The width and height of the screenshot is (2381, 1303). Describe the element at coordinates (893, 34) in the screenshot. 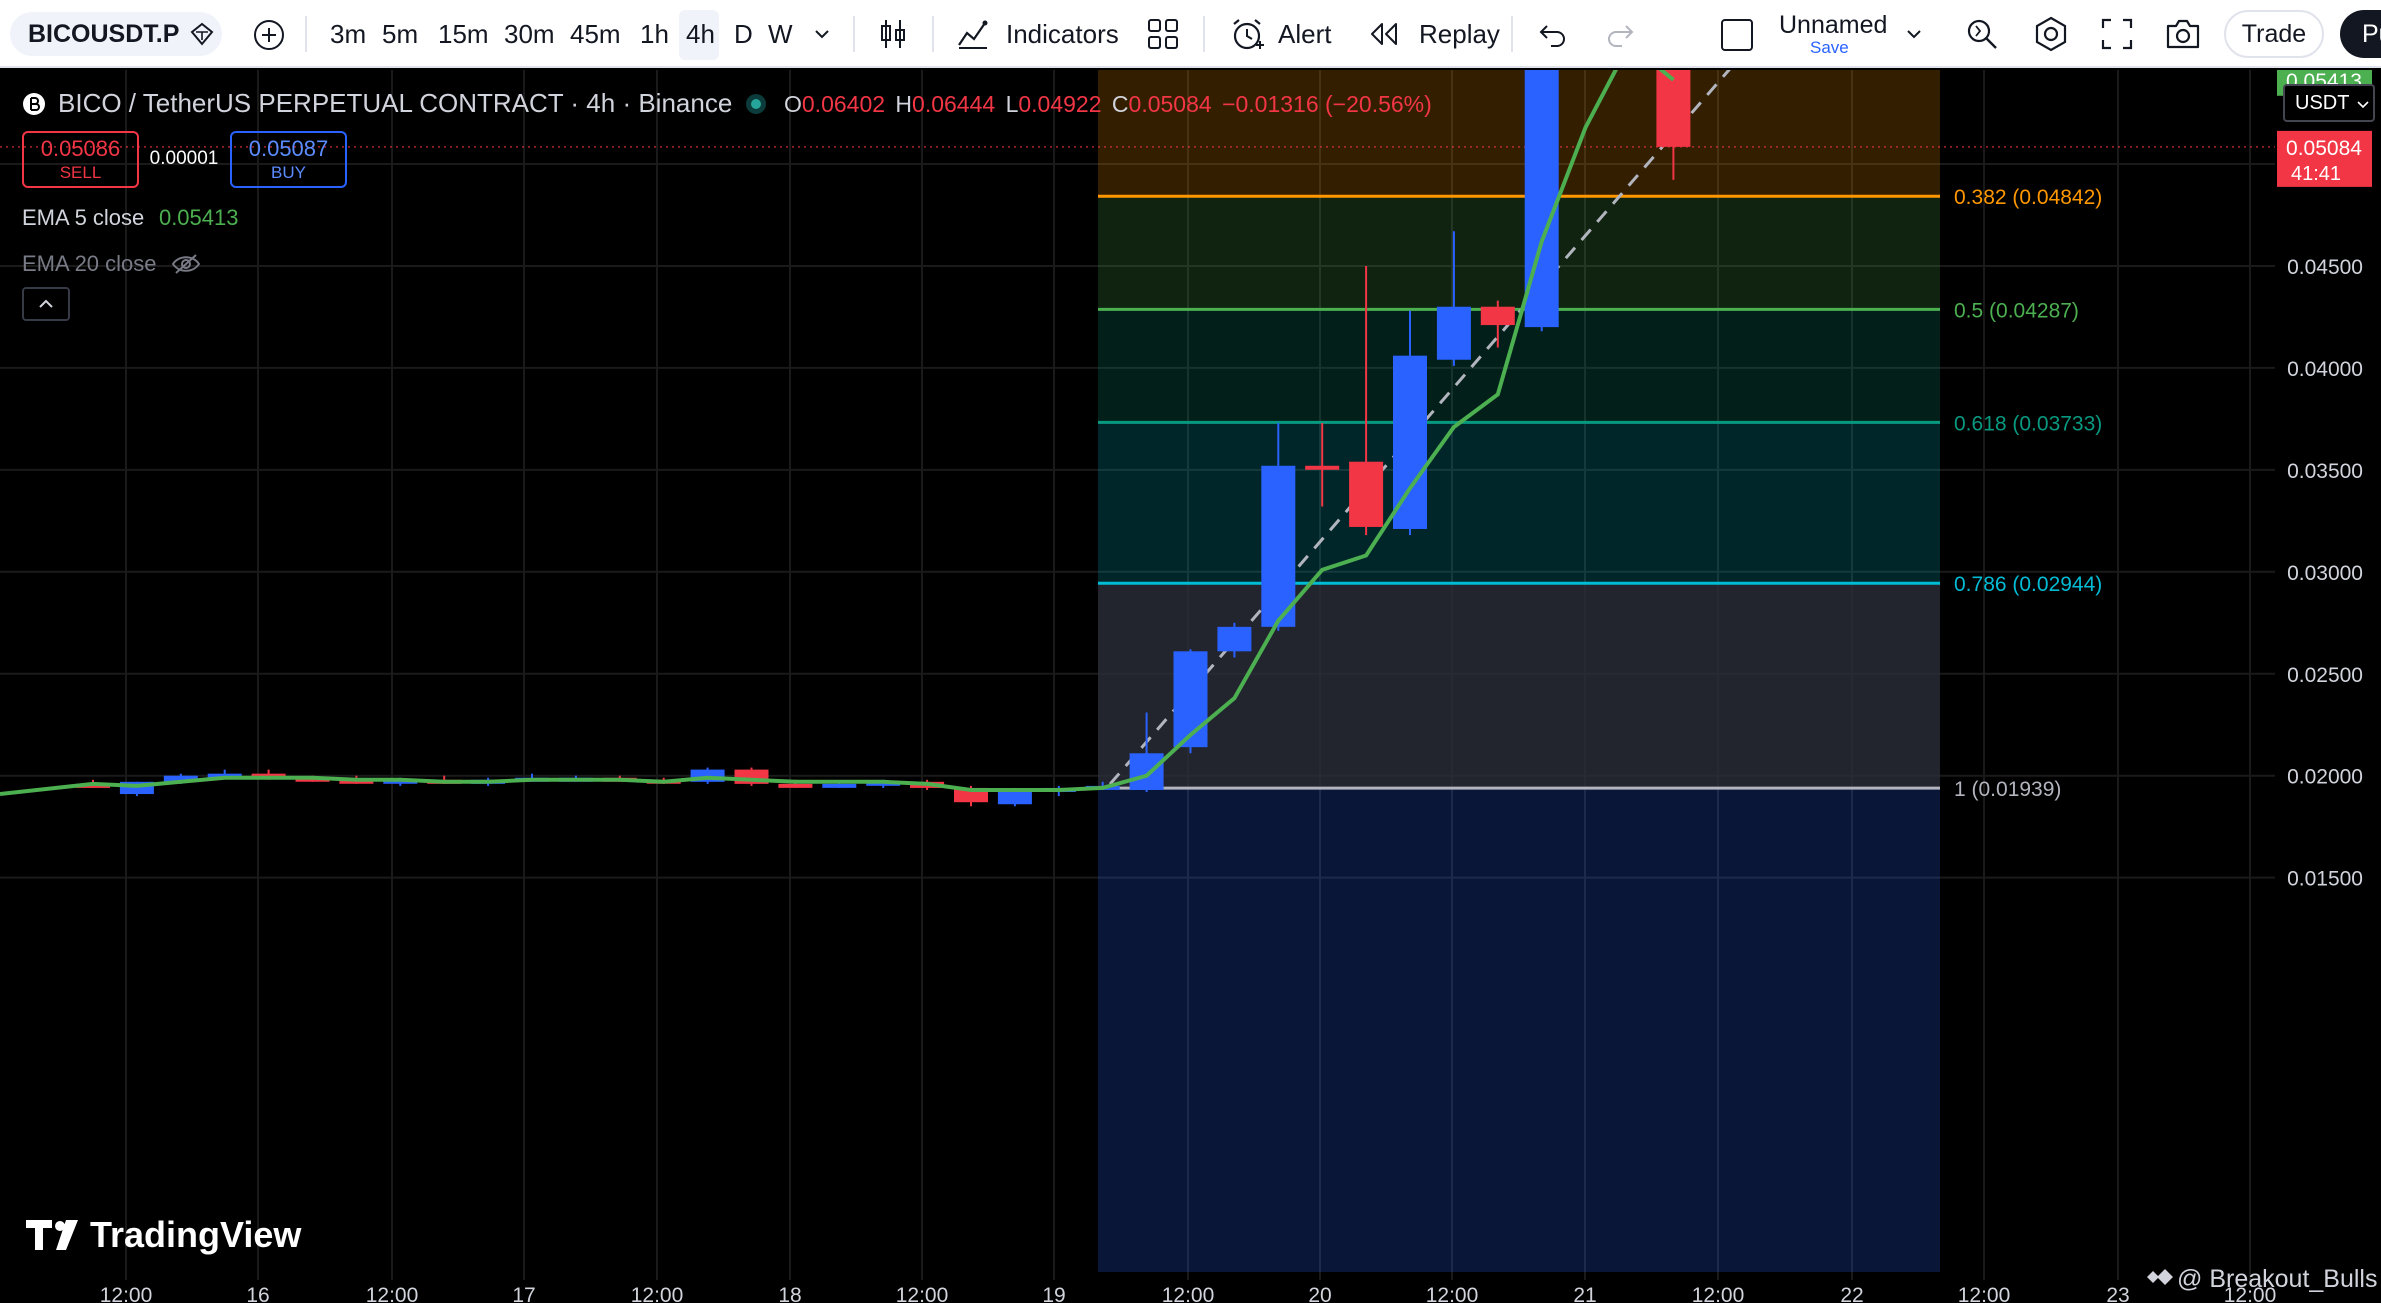

I see `candle-chart-type-icon` at that location.